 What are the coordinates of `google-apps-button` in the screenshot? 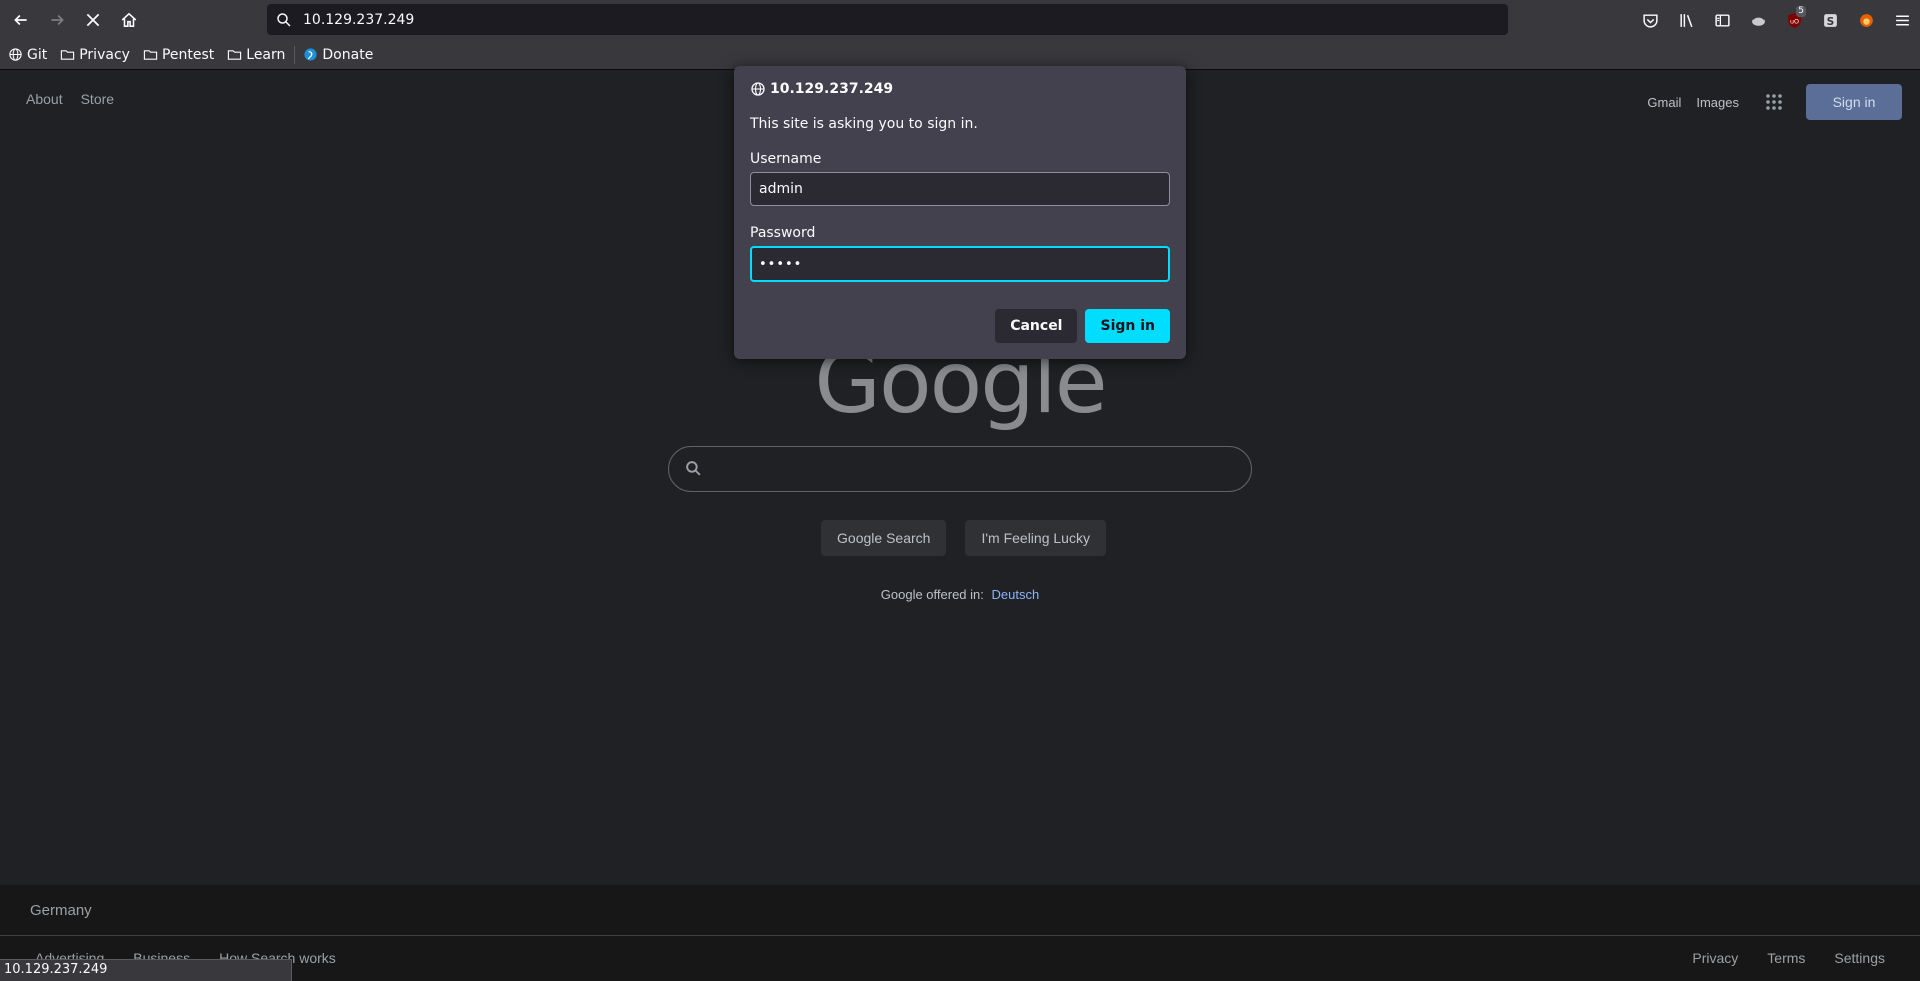 It's located at (1774, 102).